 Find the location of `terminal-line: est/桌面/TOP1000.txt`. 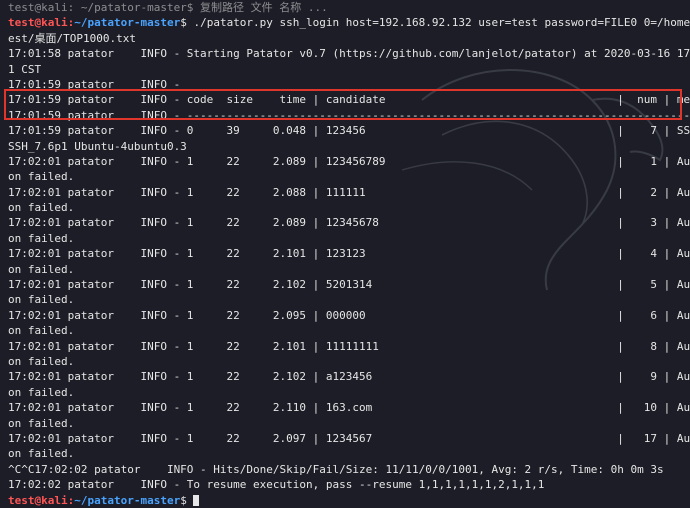

terminal-line: est/桌面/TOP1000.txt is located at coordinates (72, 38).